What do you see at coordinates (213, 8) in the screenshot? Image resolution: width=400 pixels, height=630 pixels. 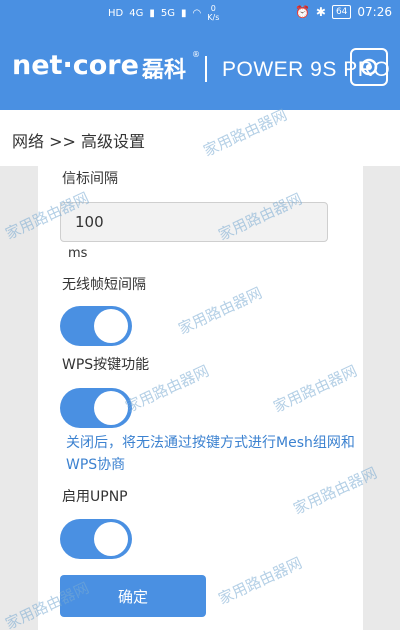 I see `net-speed-value: 0` at bounding box center [213, 8].